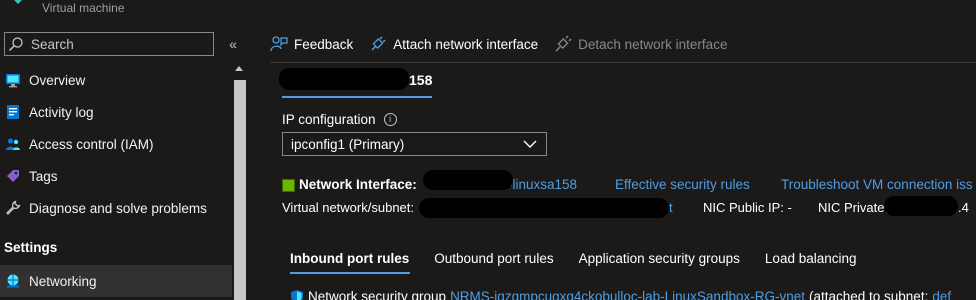 The width and height of the screenshot is (976, 300). What do you see at coordinates (348, 207) in the screenshot?
I see `virtual-network-subnet-label: Virtual network/subnet:` at bounding box center [348, 207].